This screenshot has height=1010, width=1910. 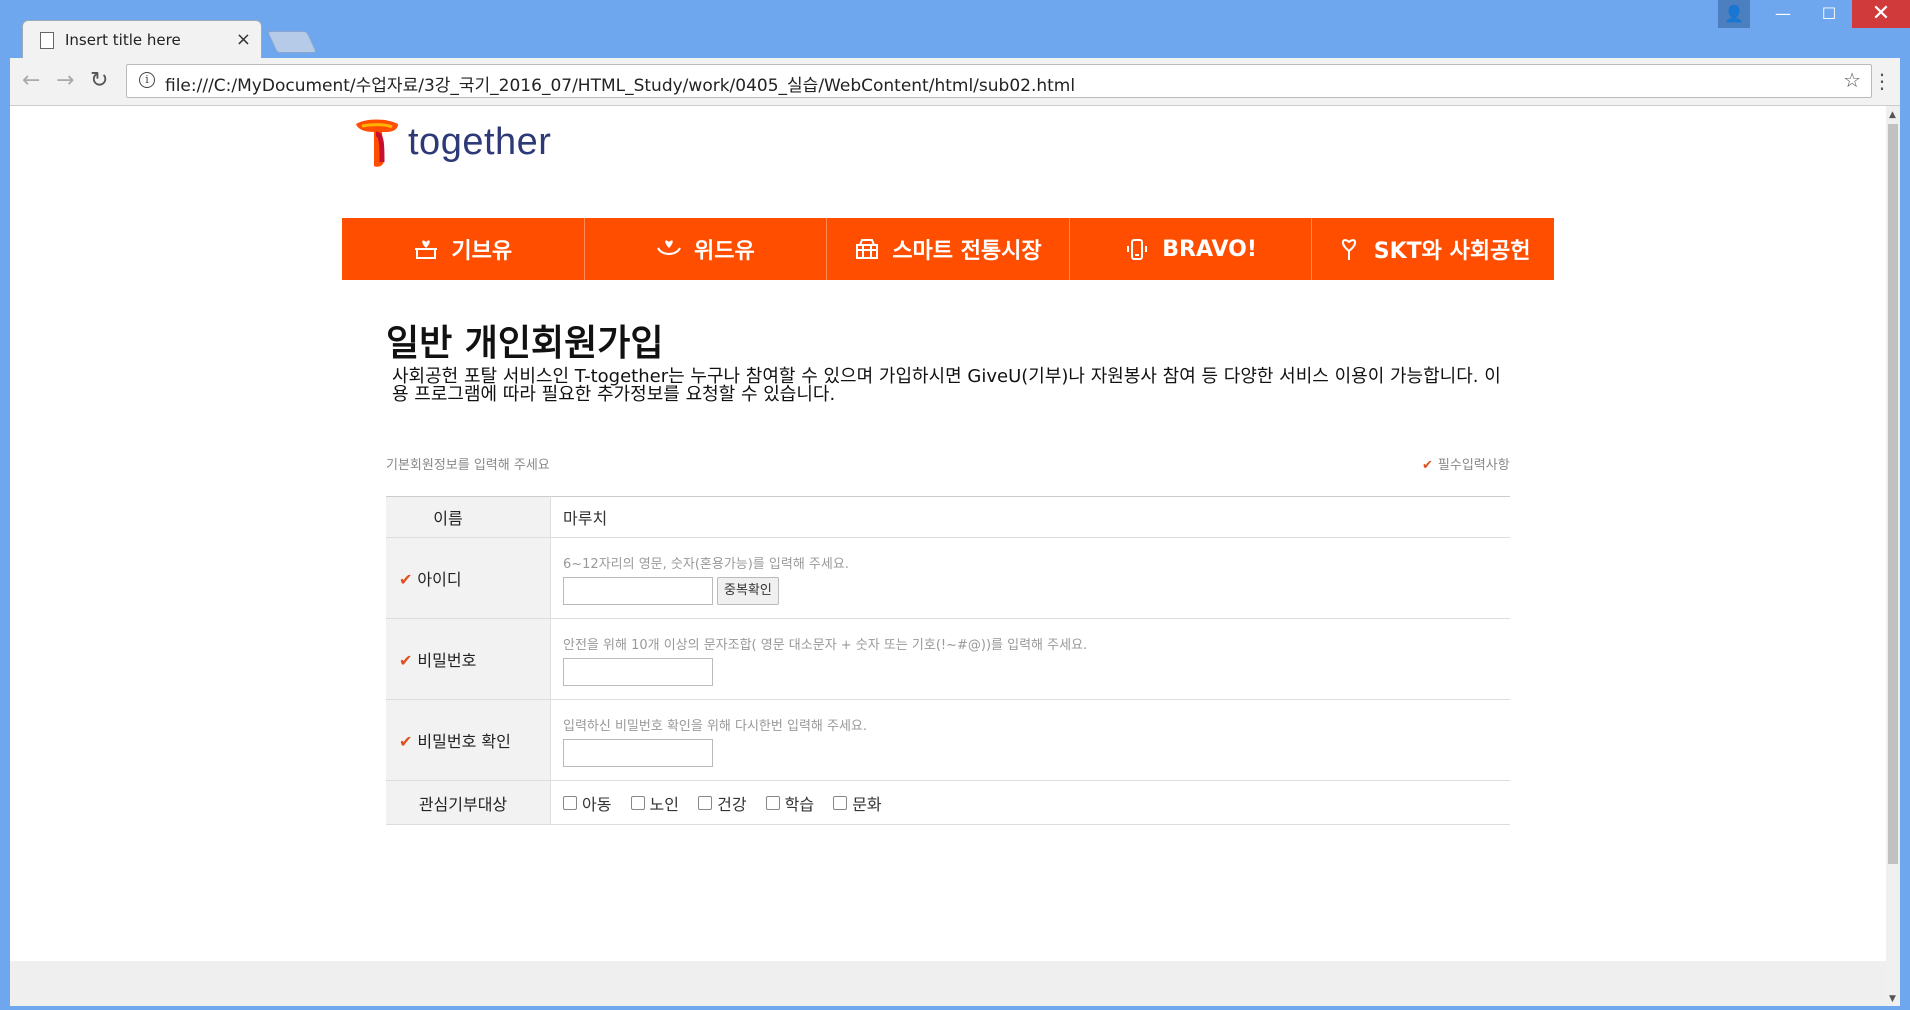 I want to click on heart-tree-icon, so click(x=1348, y=249).